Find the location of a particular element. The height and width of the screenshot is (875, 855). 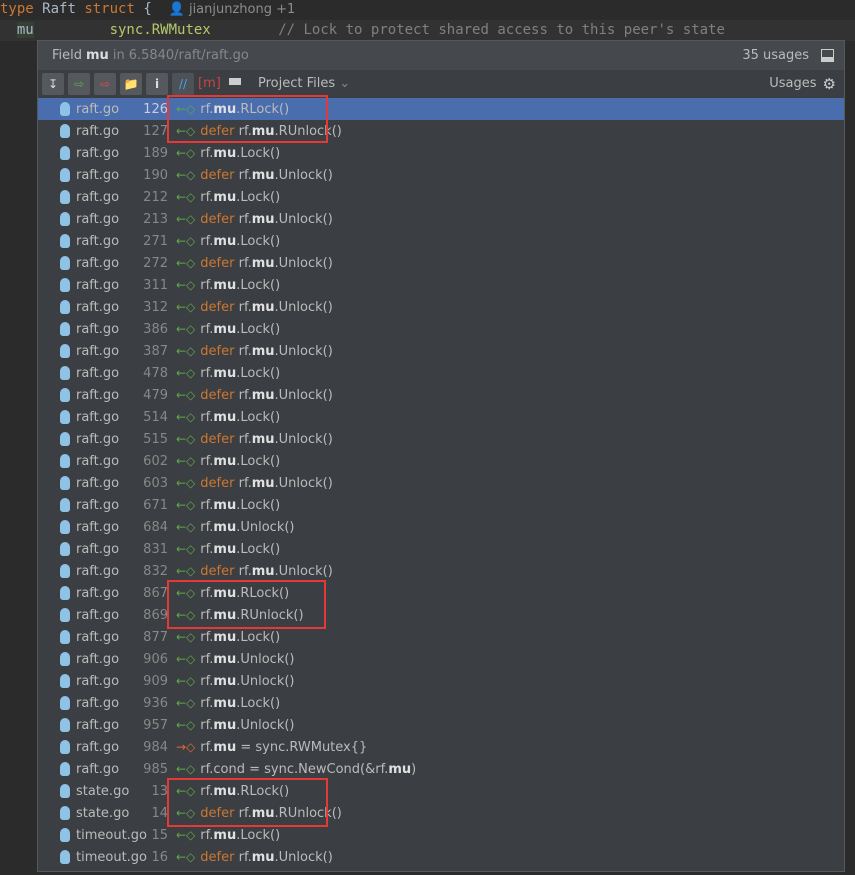

usage-row: raft.go 957 ←◇ rf.mu.Unlock() is located at coordinates (441, 725).